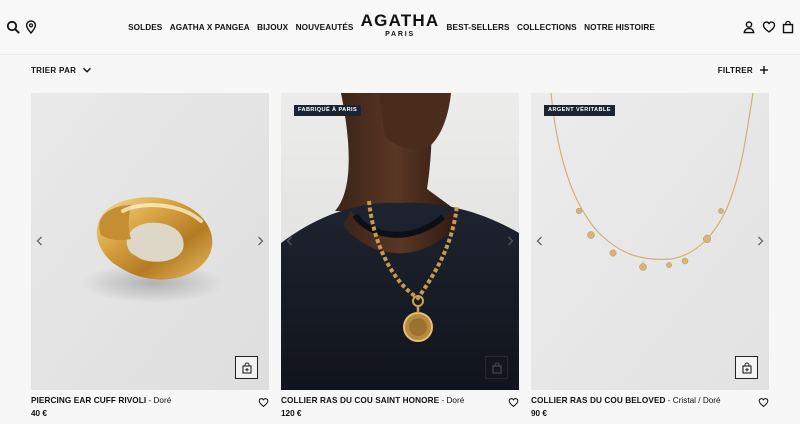  What do you see at coordinates (325, 27) in the screenshot?
I see `nav-item-nouveautes: NOUVEAUTÉS` at bounding box center [325, 27].